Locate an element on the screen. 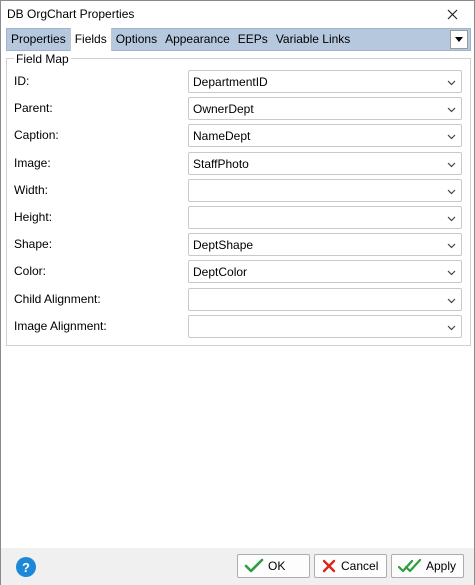 The height and width of the screenshot is (585, 475). field-row: Shape: DeptShape is located at coordinates (239, 245).